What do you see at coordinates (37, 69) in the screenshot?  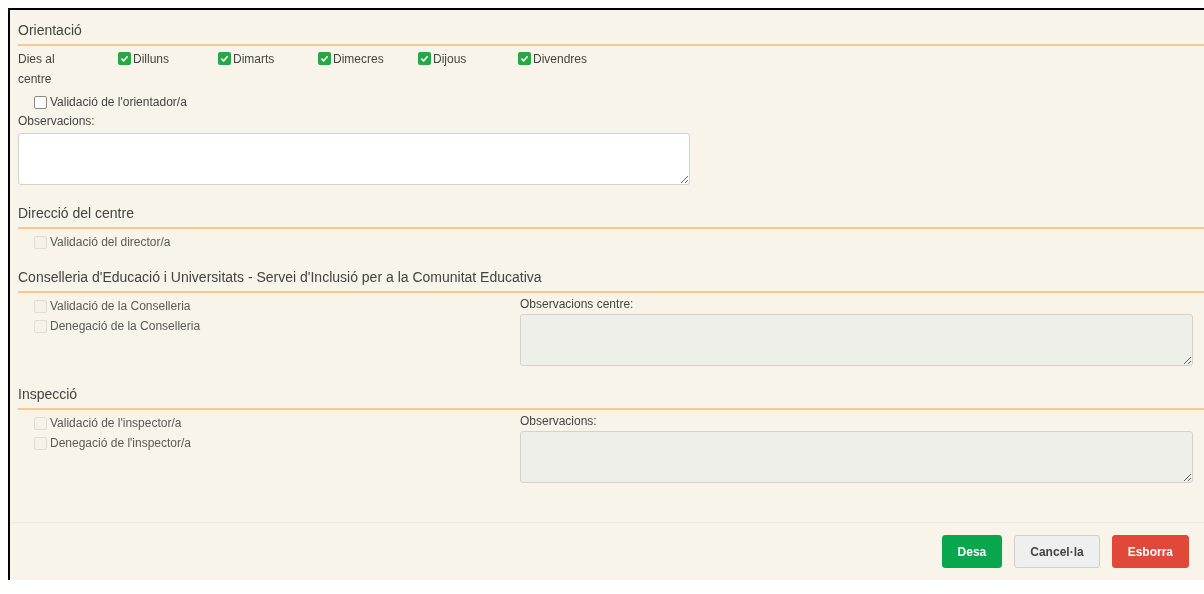 I see `field-label: Dies al centre` at bounding box center [37, 69].